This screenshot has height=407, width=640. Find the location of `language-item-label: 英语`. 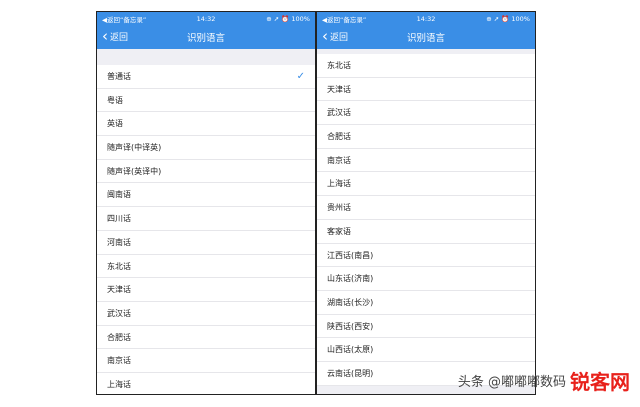

language-item-label: 英语 is located at coordinates (115, 124).